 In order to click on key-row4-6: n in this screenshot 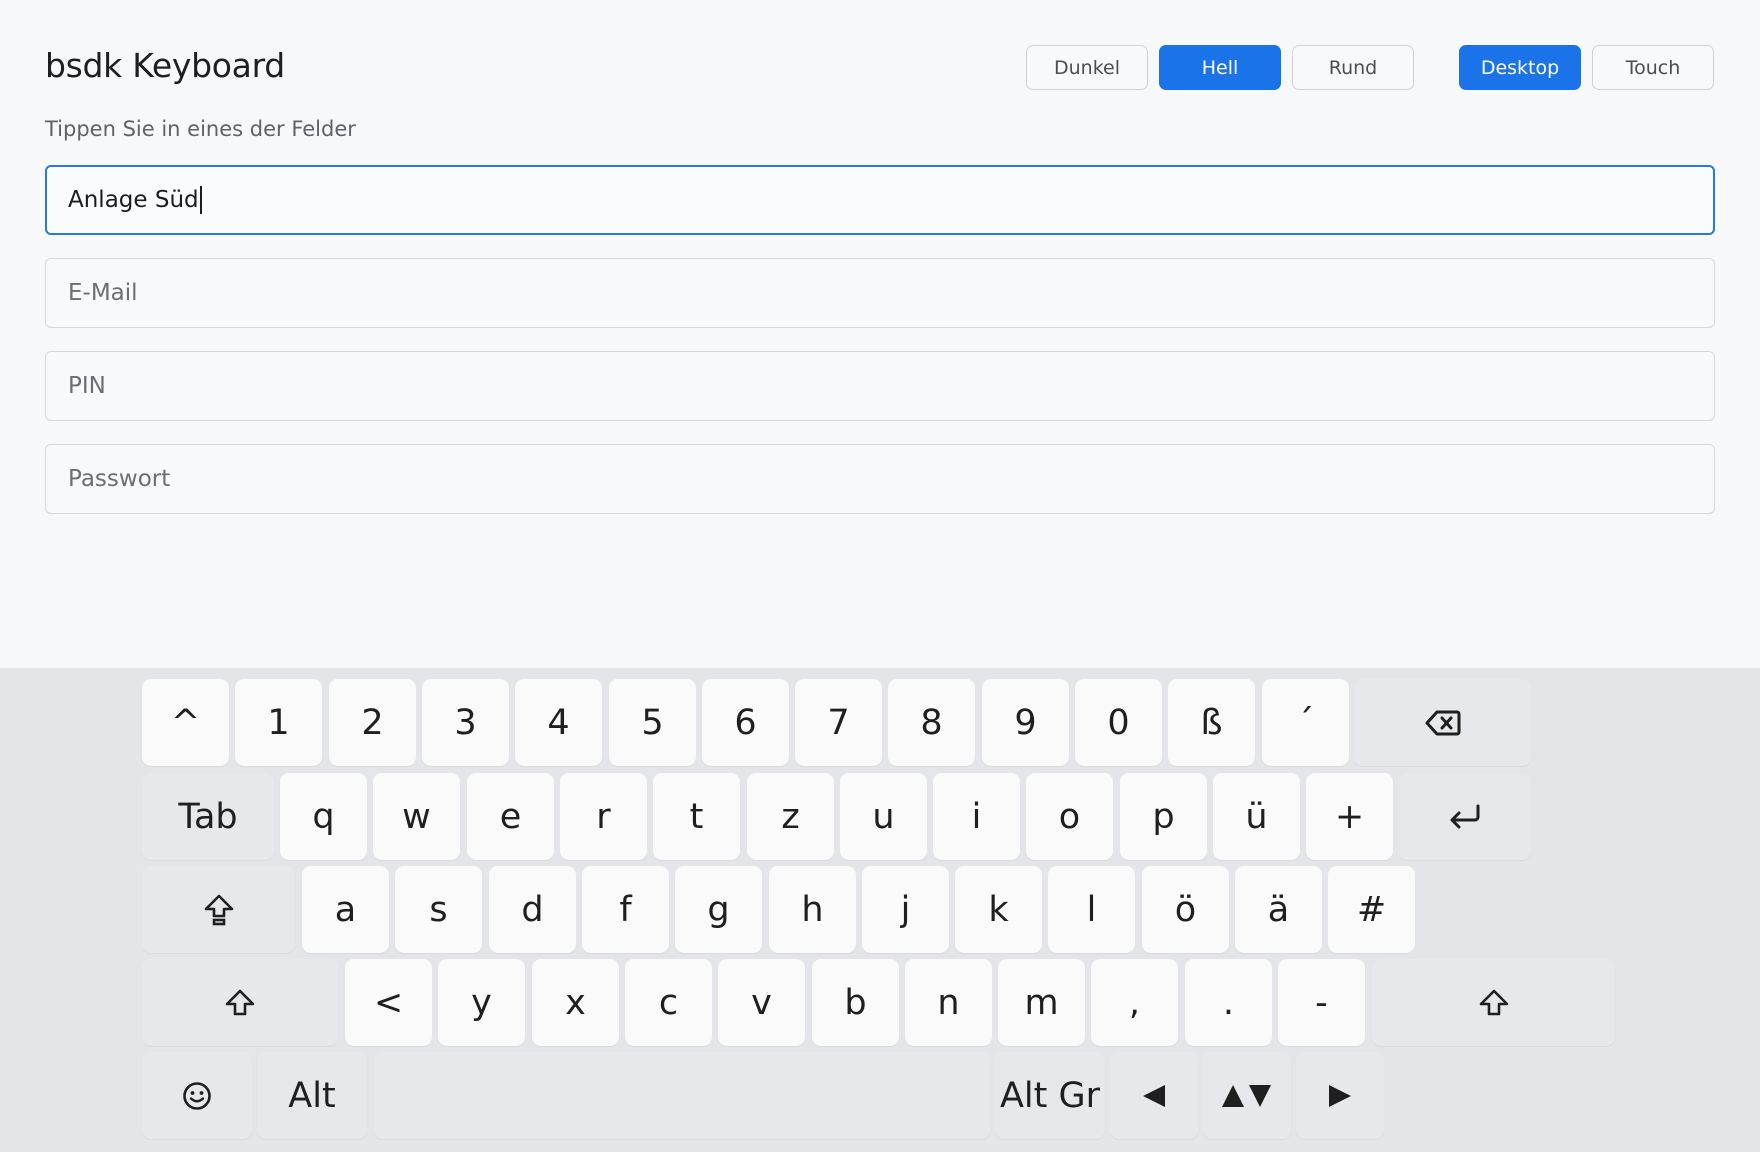, I will do `click(948, 1002)`.